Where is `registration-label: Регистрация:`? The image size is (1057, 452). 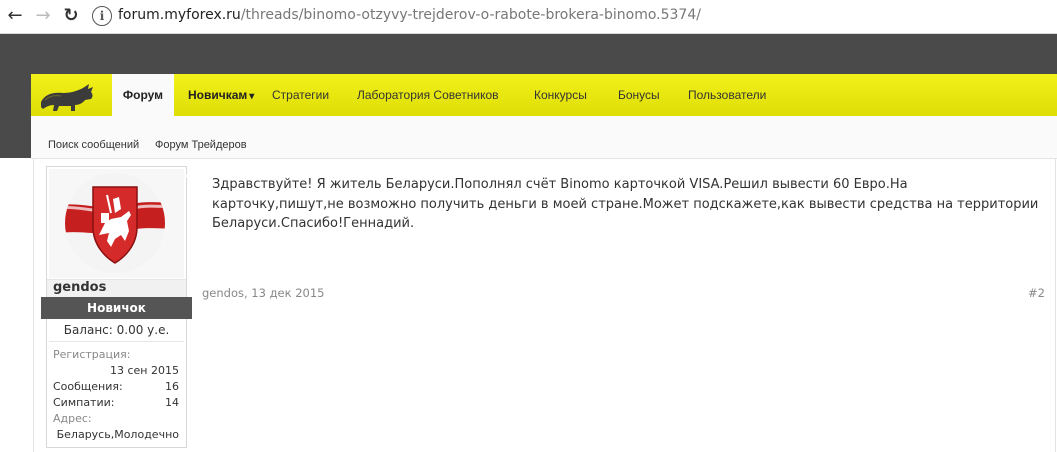
registration-label: Регистрация: is located at coordinates (92, 354).